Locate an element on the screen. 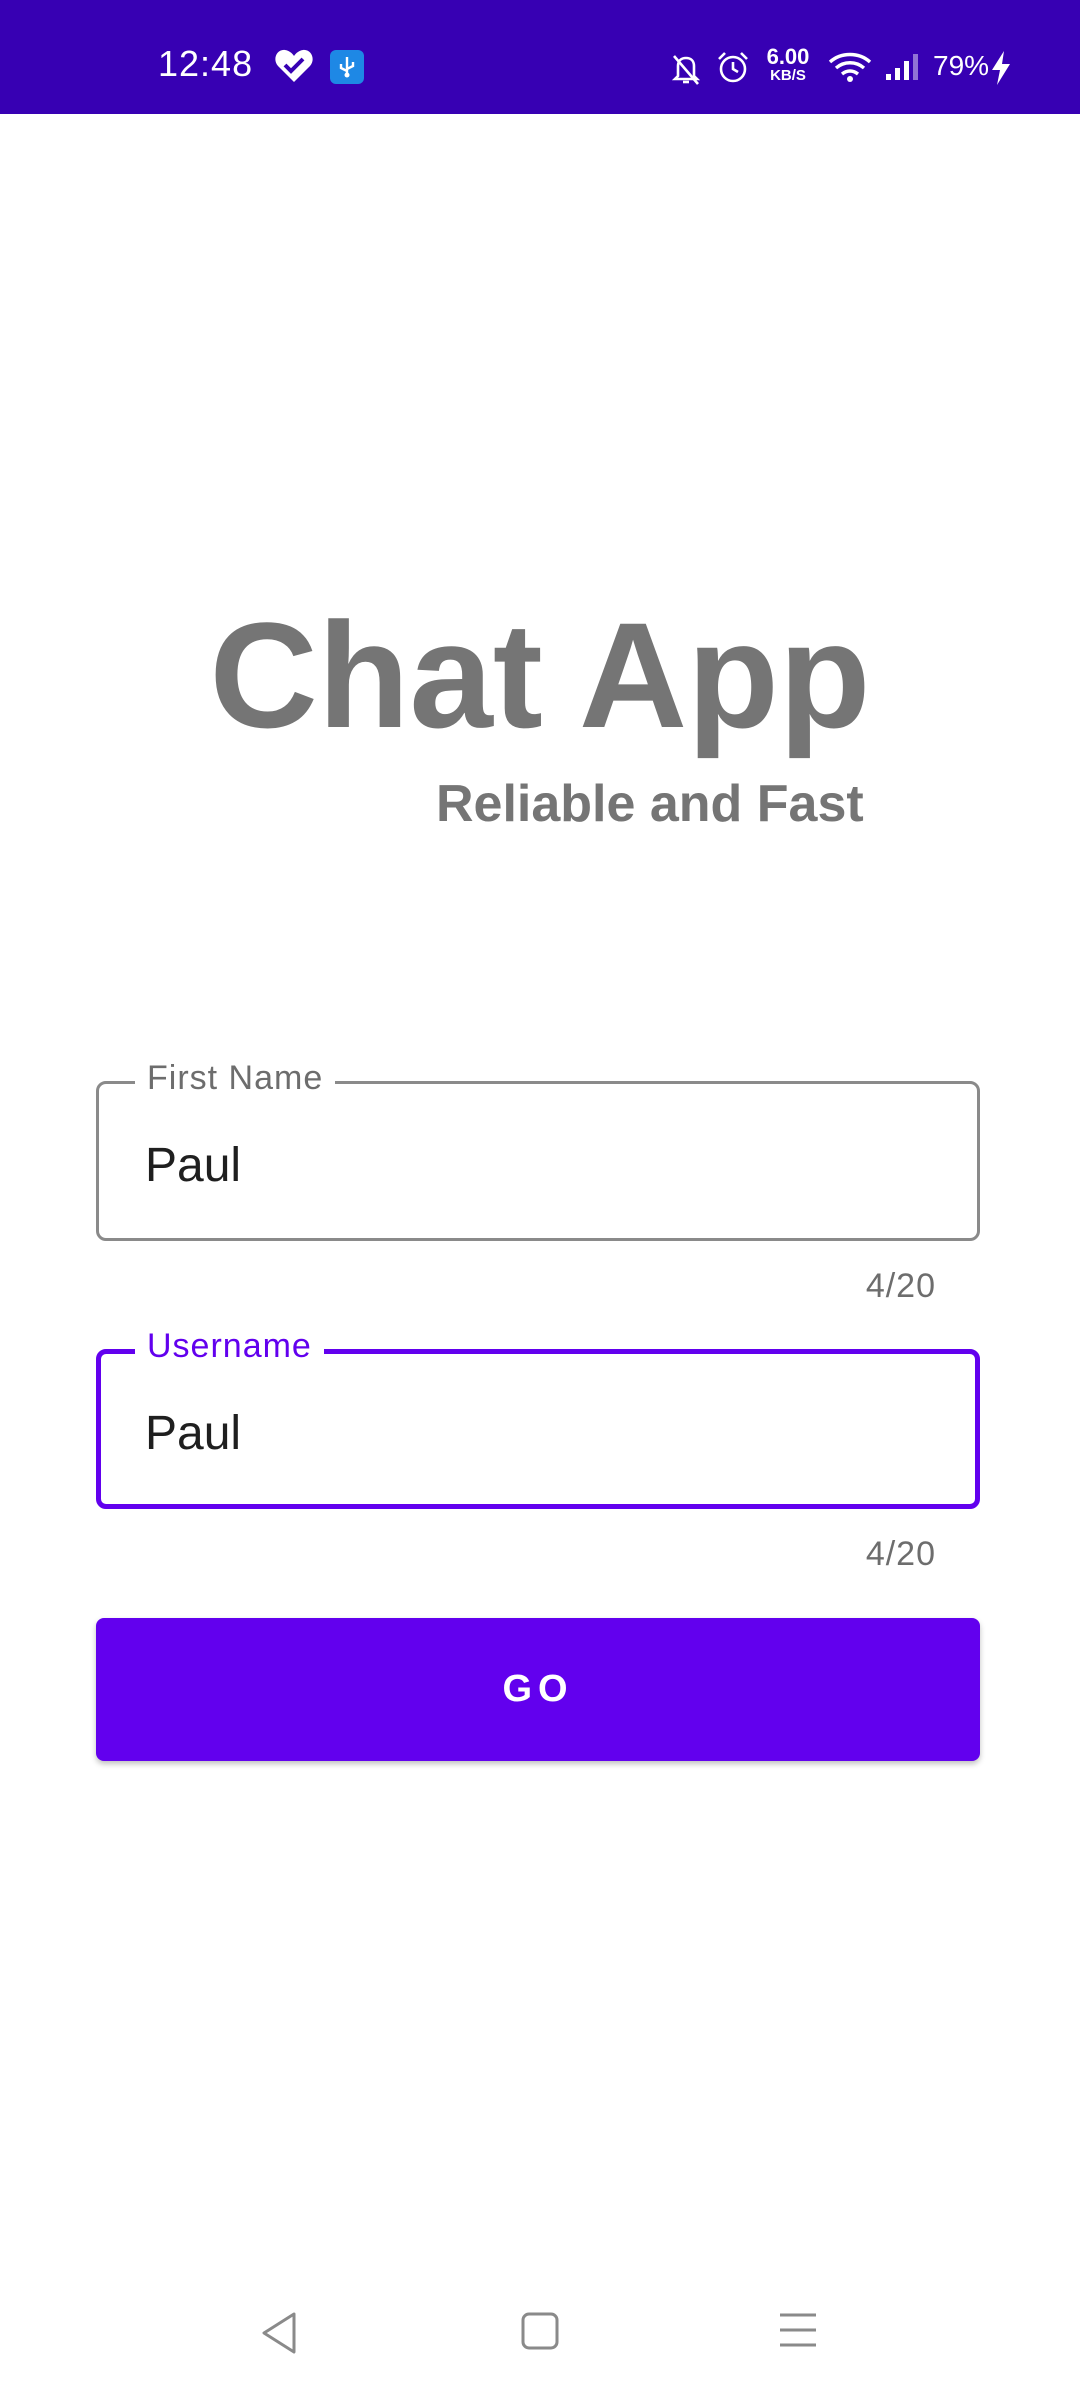 This screenshot has width=1080, height=2400. status-bar: 12:48 6.00 KB/S 79% is located at coordinates (540, 57).